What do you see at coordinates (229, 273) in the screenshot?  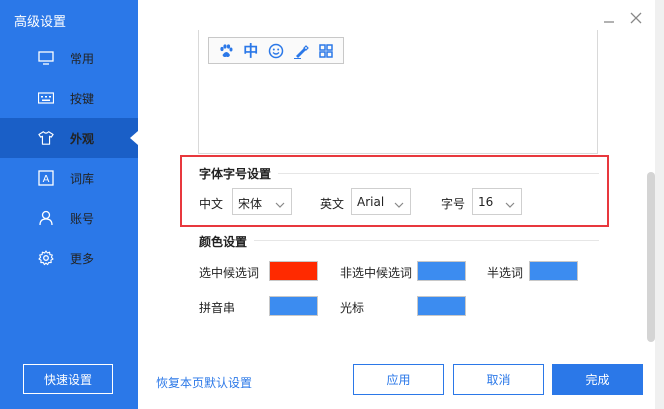 I see `selected-candidate-label: 选中候选词` at bounding box center [229, 273].